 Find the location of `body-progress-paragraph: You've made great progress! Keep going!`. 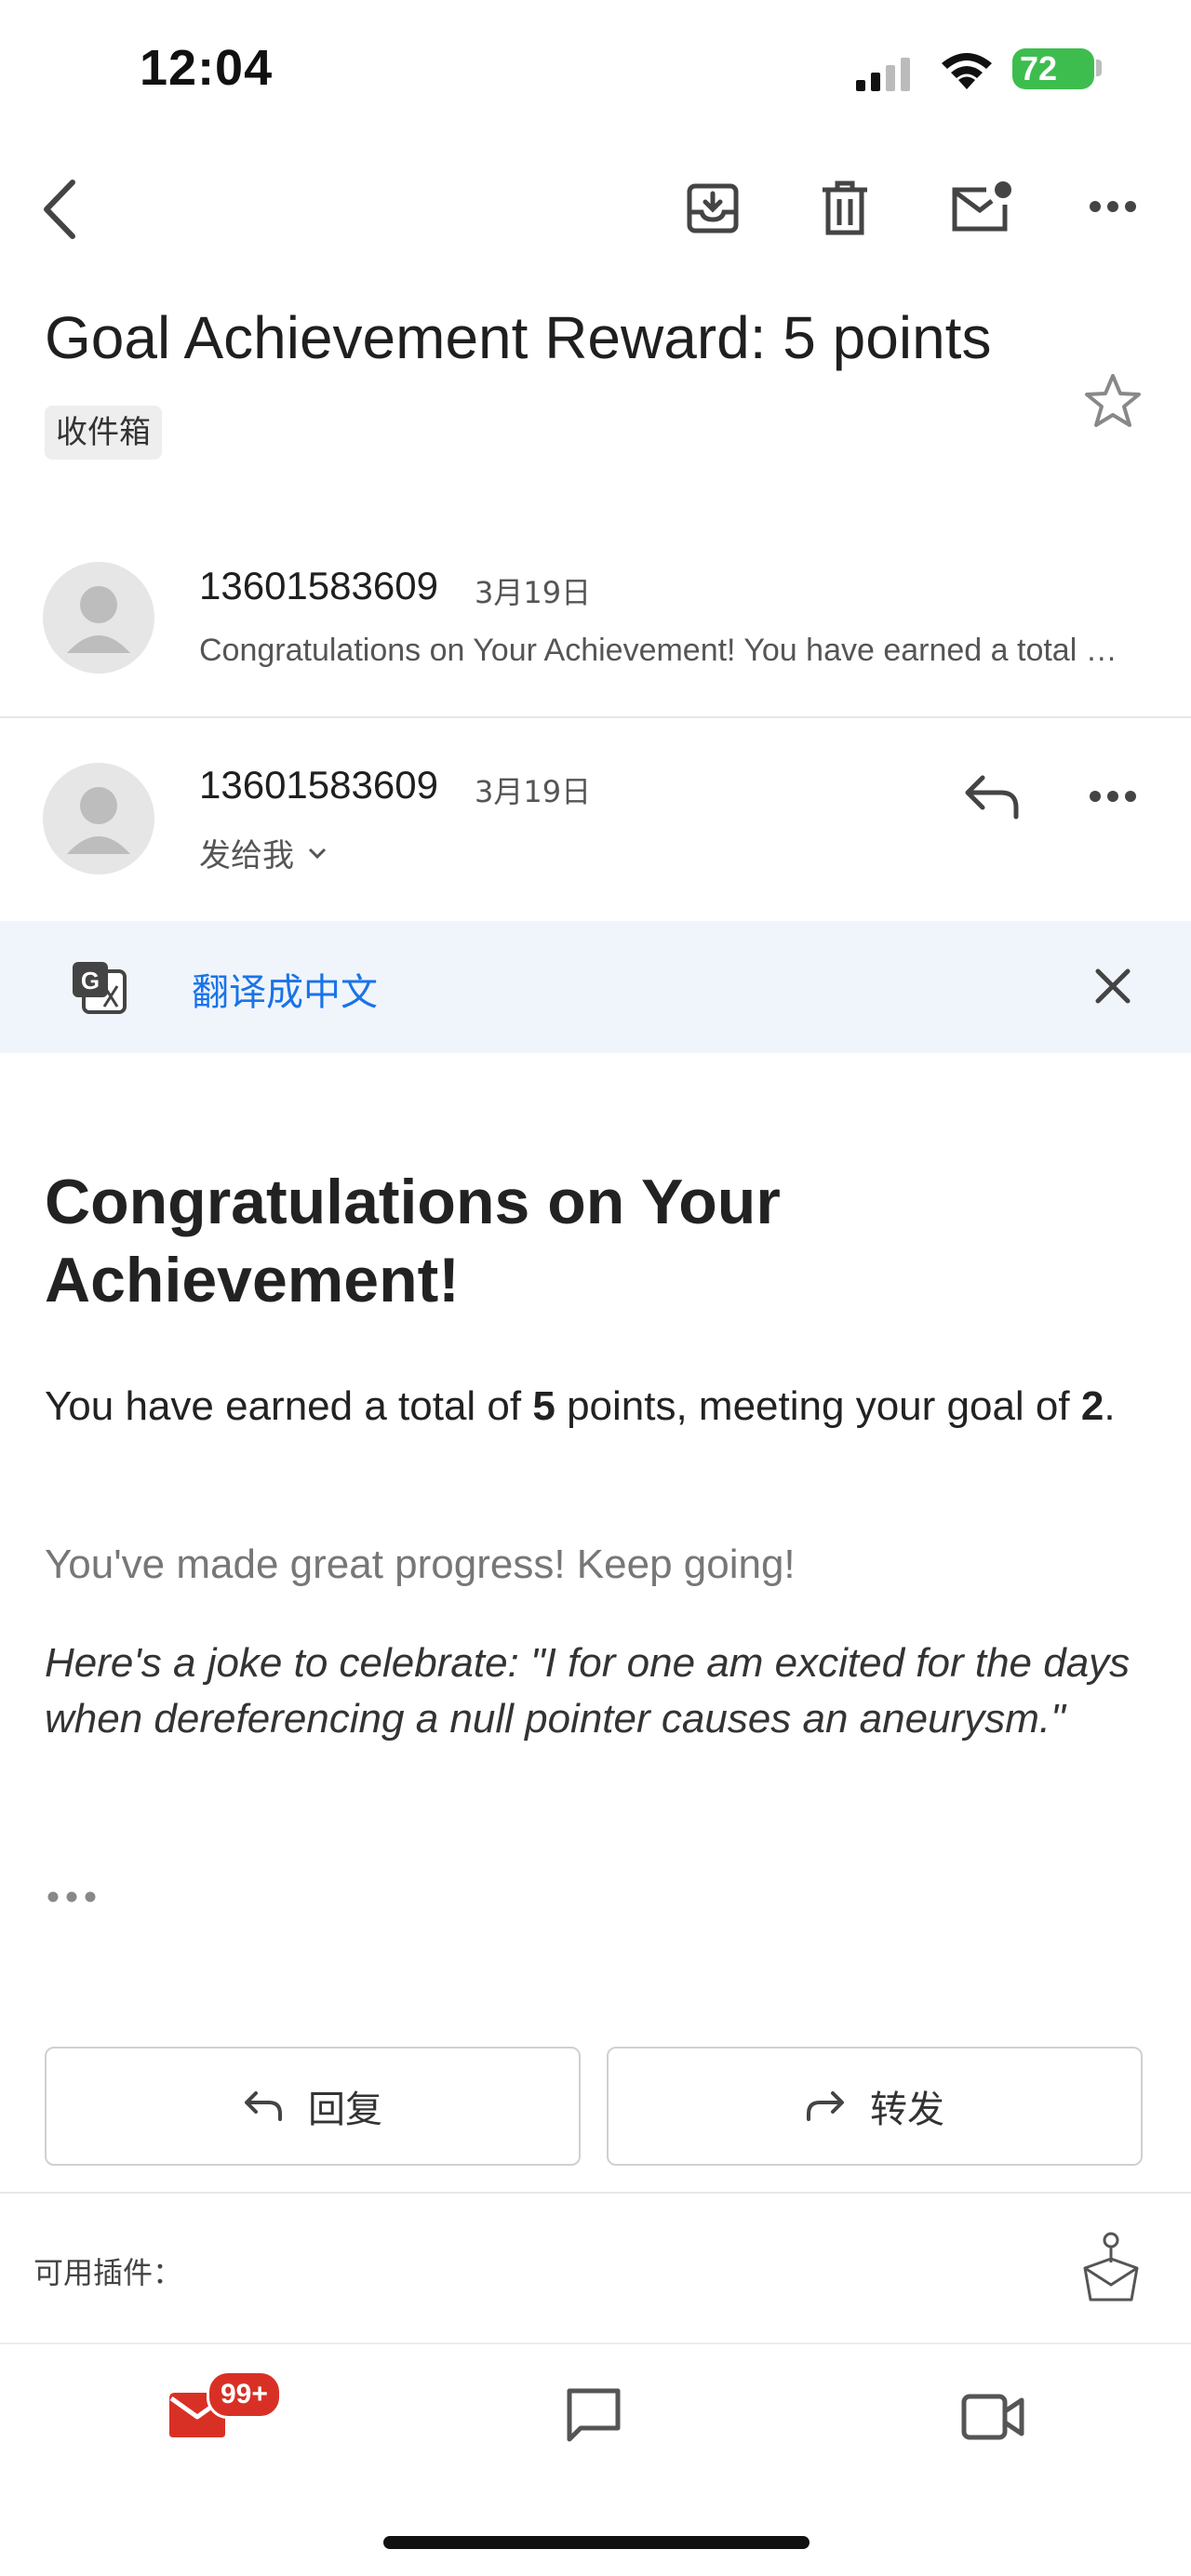

body-progress-paragraph: You've made great progress! Keep going! is located at coordinates (420, 1564).